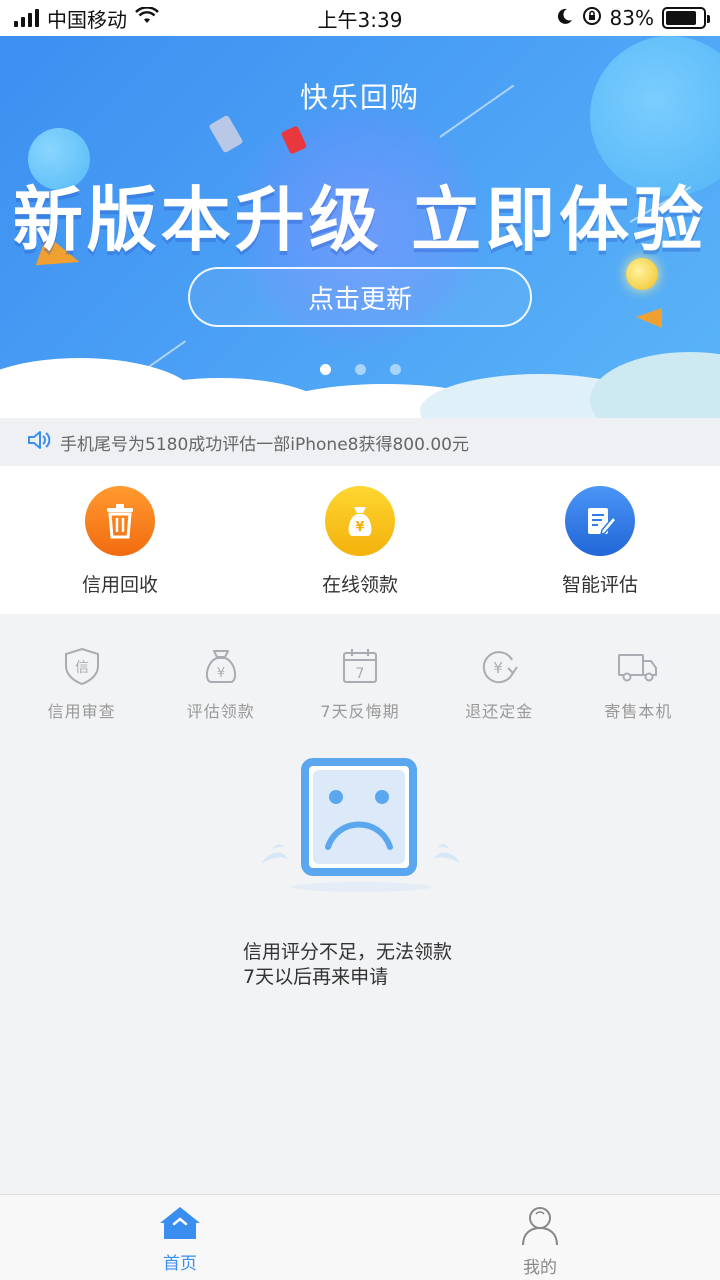  Describe the element at coordinates (592, 18) in the screenshot. I see `rotation-lock-icon` at that location.